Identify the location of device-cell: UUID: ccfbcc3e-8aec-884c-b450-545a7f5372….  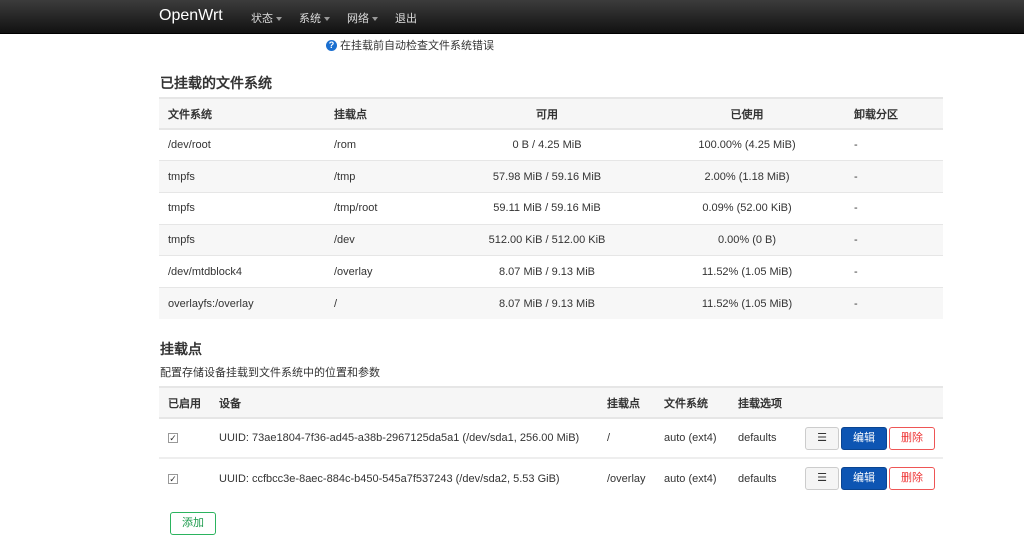
(404, 477).